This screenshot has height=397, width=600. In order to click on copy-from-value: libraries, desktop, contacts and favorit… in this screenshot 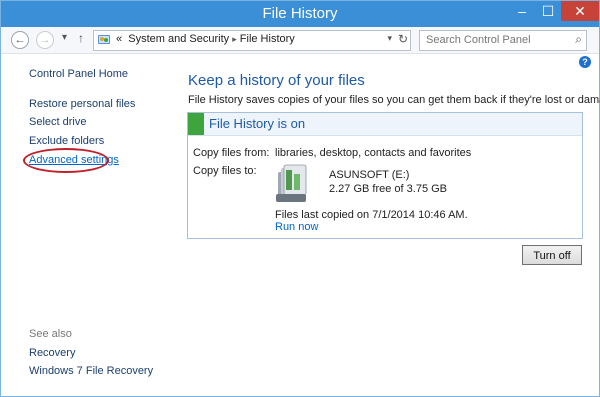, I will do `click(373, 153)`.